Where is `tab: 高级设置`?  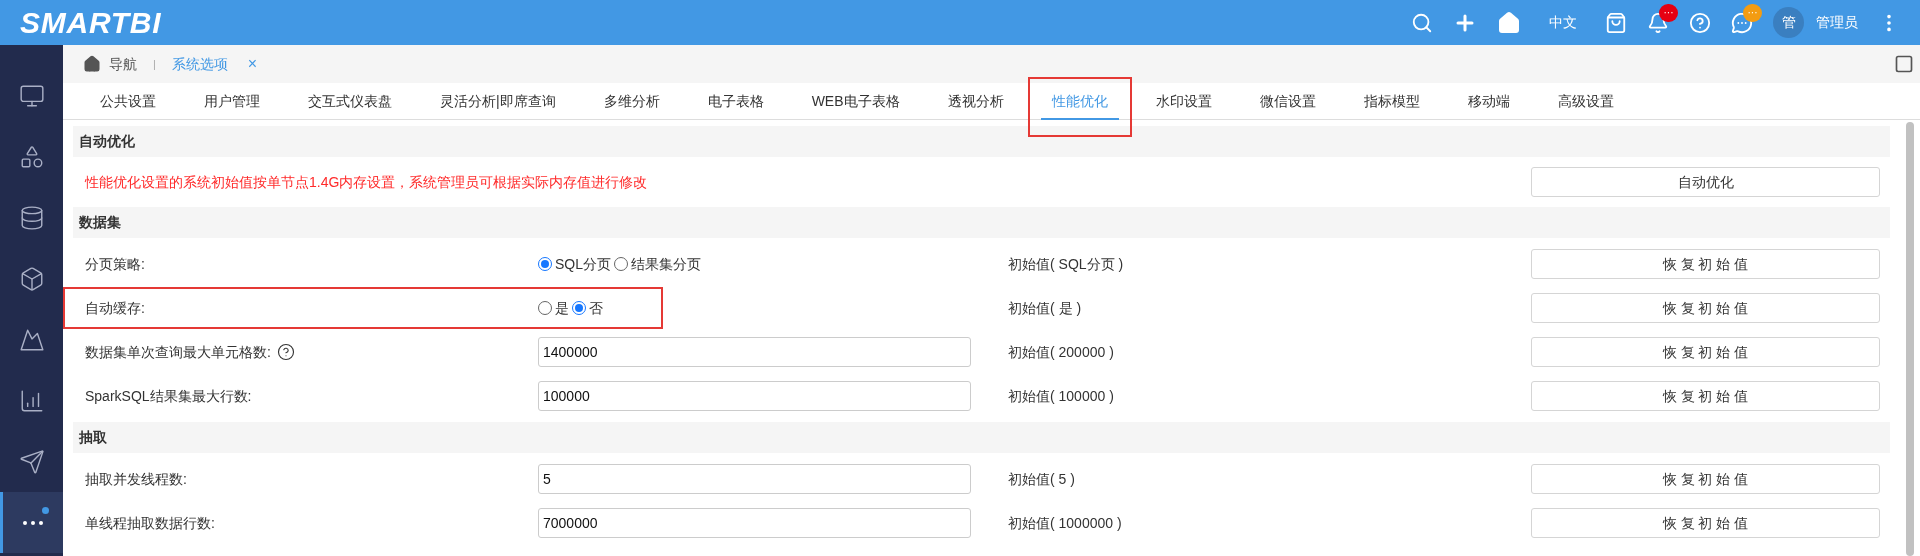 tab: 高级设置 is located at coordinates (1585, 105).